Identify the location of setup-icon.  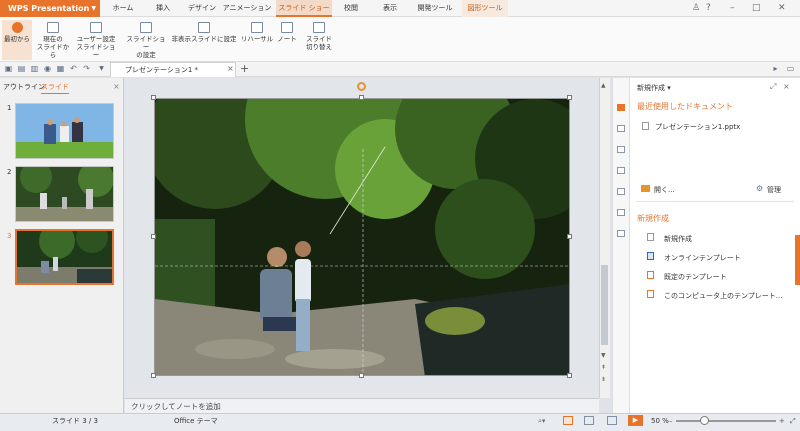
(146, 27).